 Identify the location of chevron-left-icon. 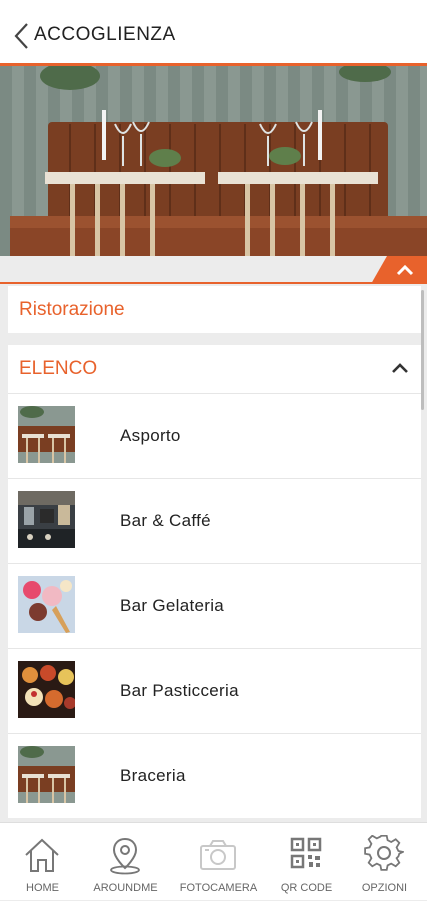
(21, 36).